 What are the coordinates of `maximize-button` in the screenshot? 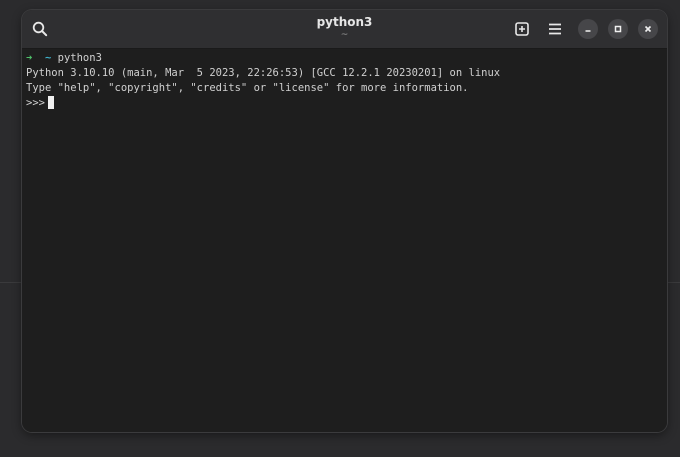 It's located at (618, 29).